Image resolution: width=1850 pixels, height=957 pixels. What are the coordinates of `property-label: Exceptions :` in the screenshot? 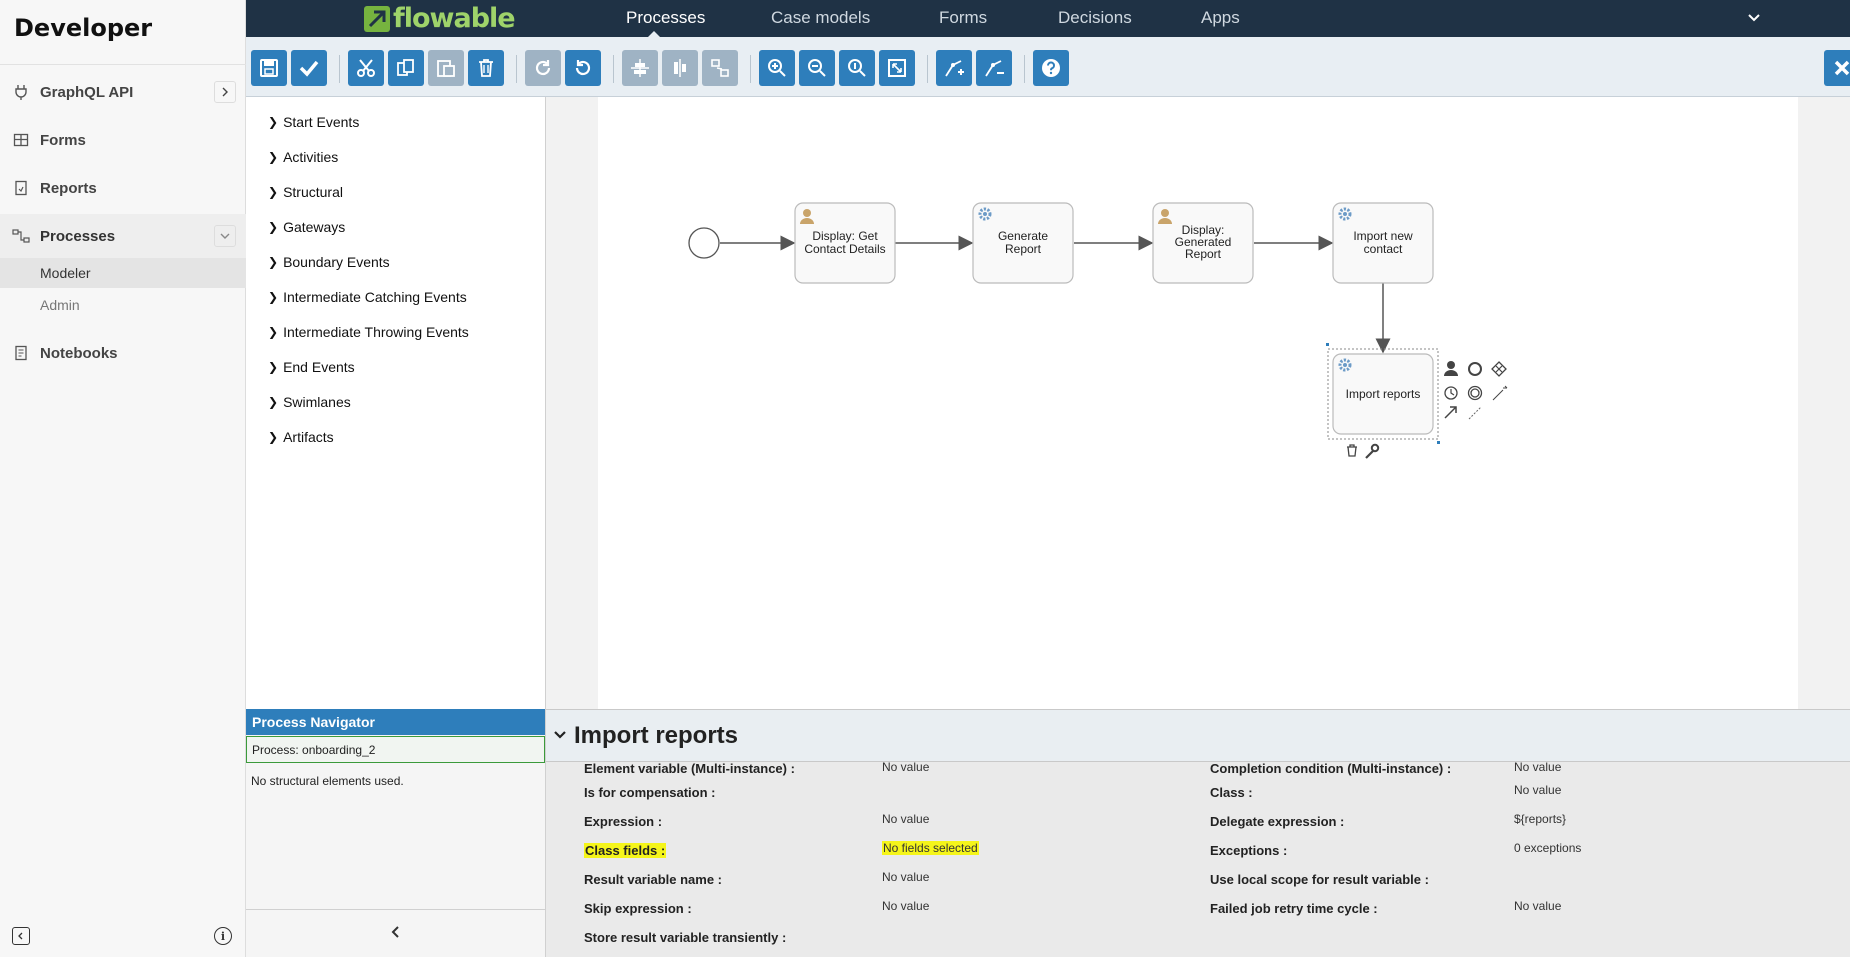 It's located at (1248, 850).